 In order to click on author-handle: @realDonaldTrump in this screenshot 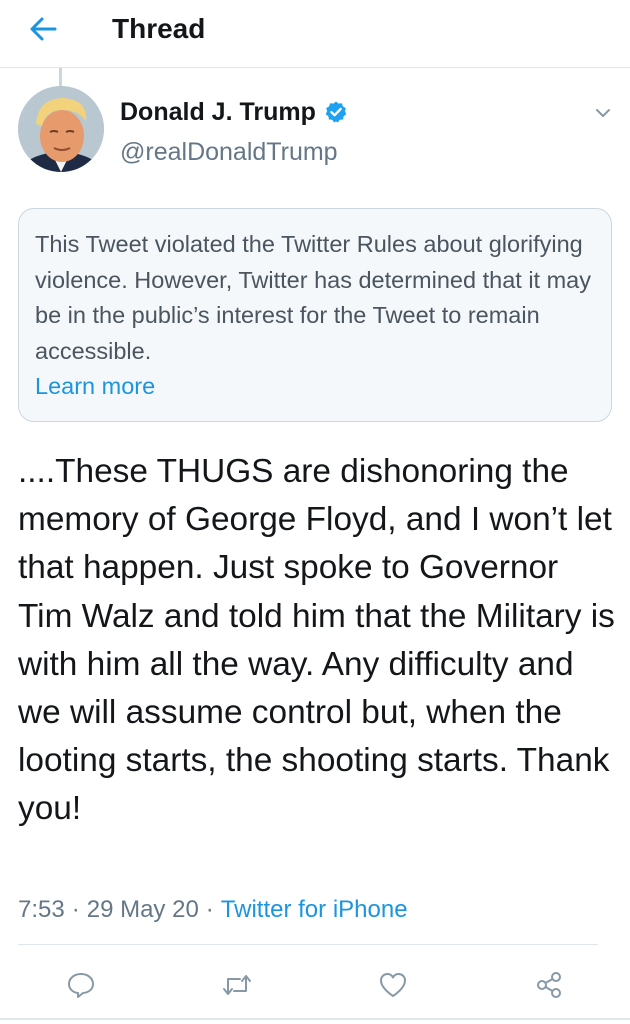, I will do `click(229, 152)`.